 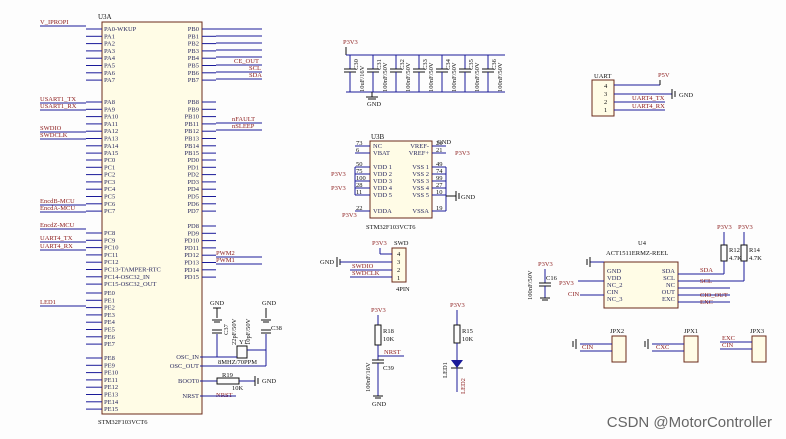 I want to click on c16-ref: C16, so click(x=552, y=278).